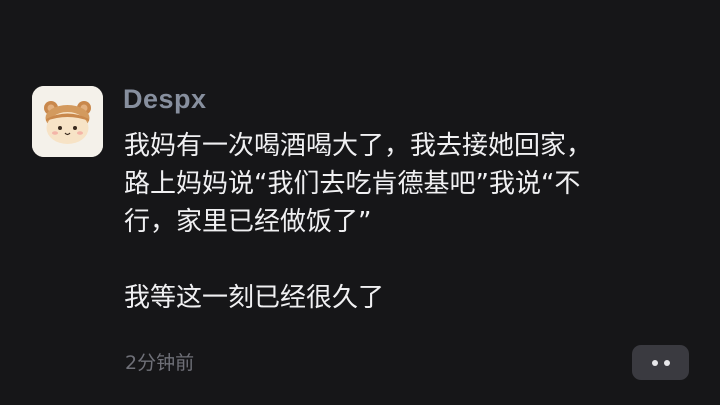 The image size is (720, 405). I want to click on comment-line: 路上妈妈说“我们去吃肯德基吧”我说“不, so click(352, 184).